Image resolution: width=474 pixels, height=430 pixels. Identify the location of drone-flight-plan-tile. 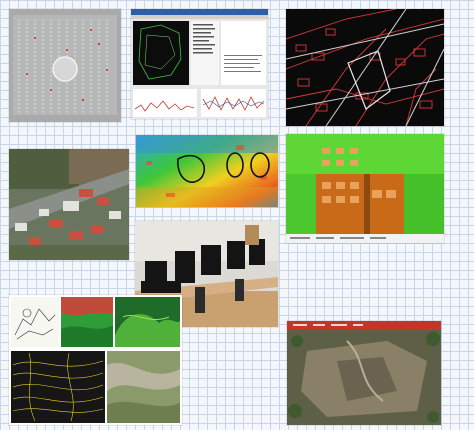
(65, 65).